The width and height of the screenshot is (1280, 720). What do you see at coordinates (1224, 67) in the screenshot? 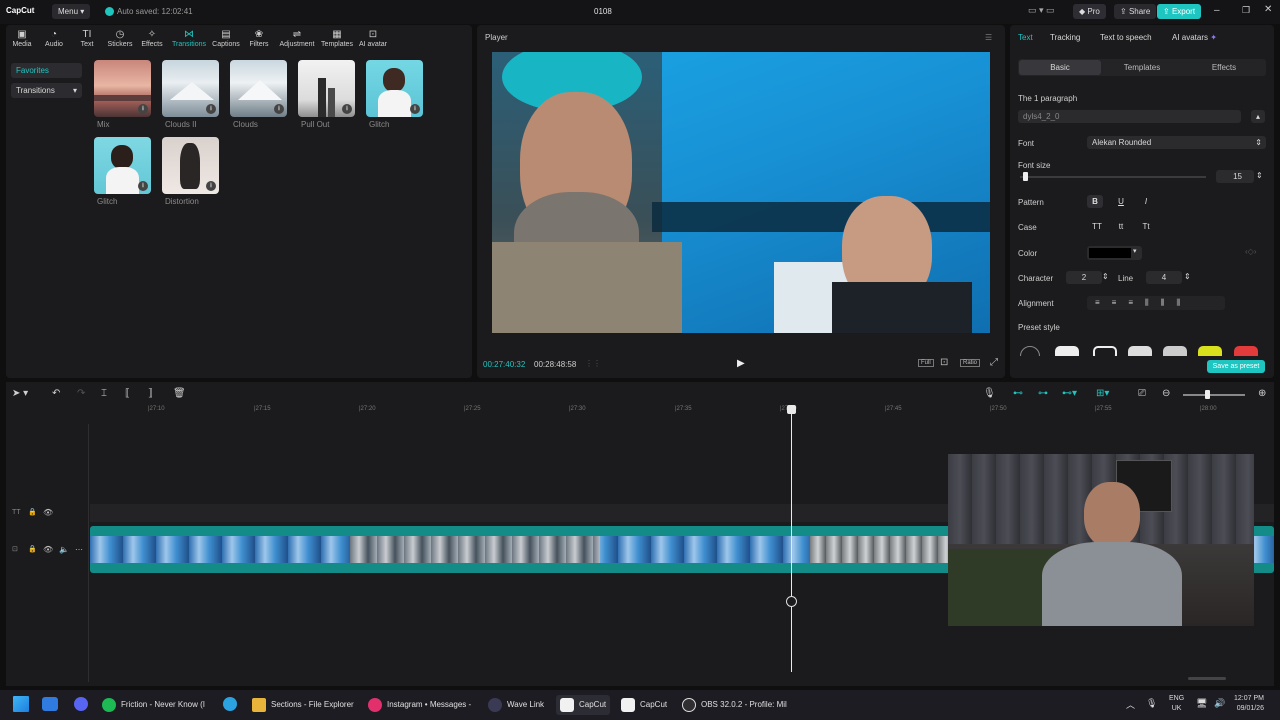
I see `subtab-effects: Effects` at bounding box center [1224, 67].